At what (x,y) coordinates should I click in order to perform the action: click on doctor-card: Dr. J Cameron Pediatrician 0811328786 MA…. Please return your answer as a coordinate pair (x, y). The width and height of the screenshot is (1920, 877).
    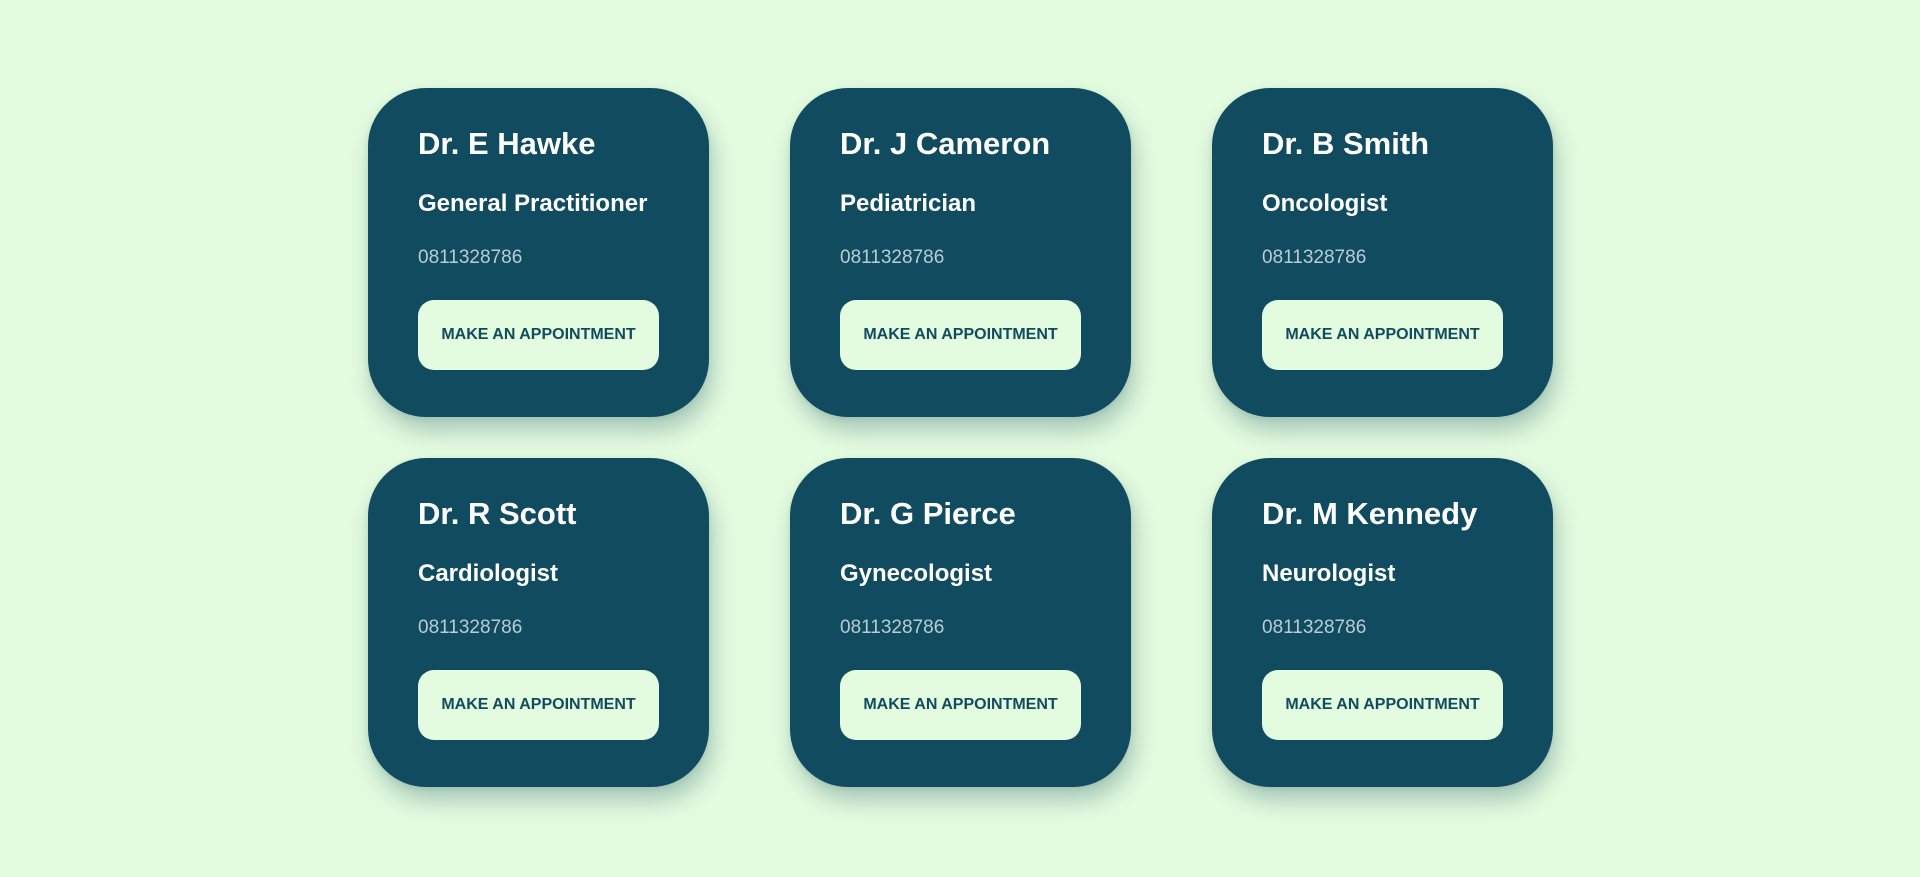
    Looking at the image, I should click on (960, 252).